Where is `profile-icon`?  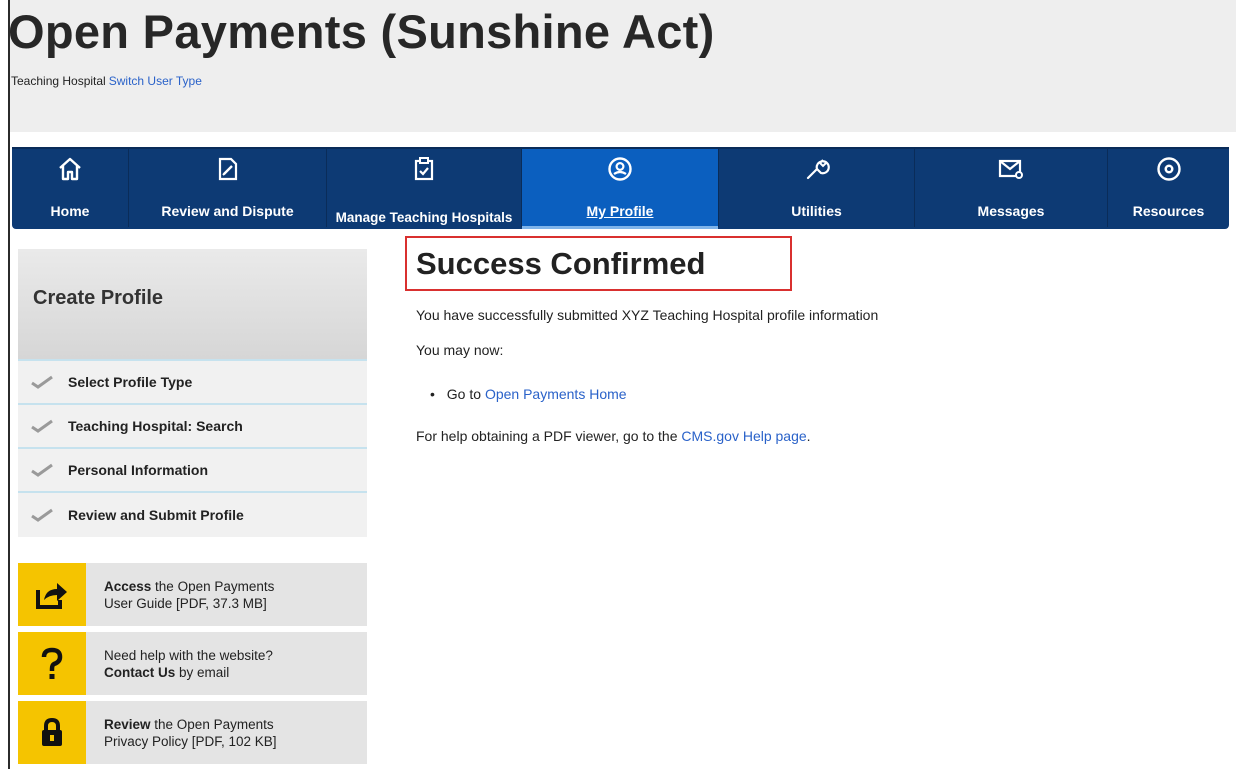 profile-icon is located at coordinates (620, 169).